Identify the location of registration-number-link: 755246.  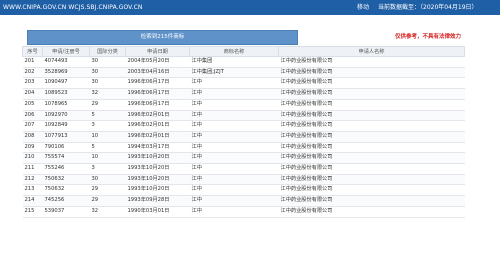
(66, 169).